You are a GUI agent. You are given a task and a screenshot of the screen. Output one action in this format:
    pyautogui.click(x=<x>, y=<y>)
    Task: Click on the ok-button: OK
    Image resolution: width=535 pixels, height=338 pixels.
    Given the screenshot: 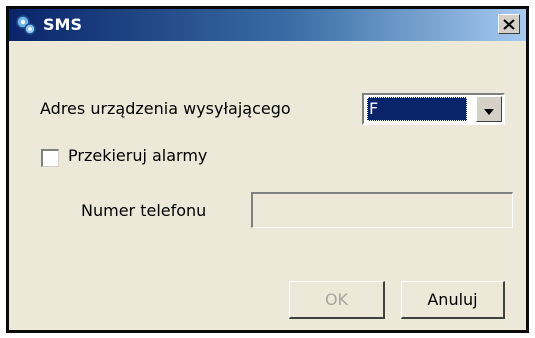 What is the action you would take?
    pyautogui.click(x=337, y=300)
    